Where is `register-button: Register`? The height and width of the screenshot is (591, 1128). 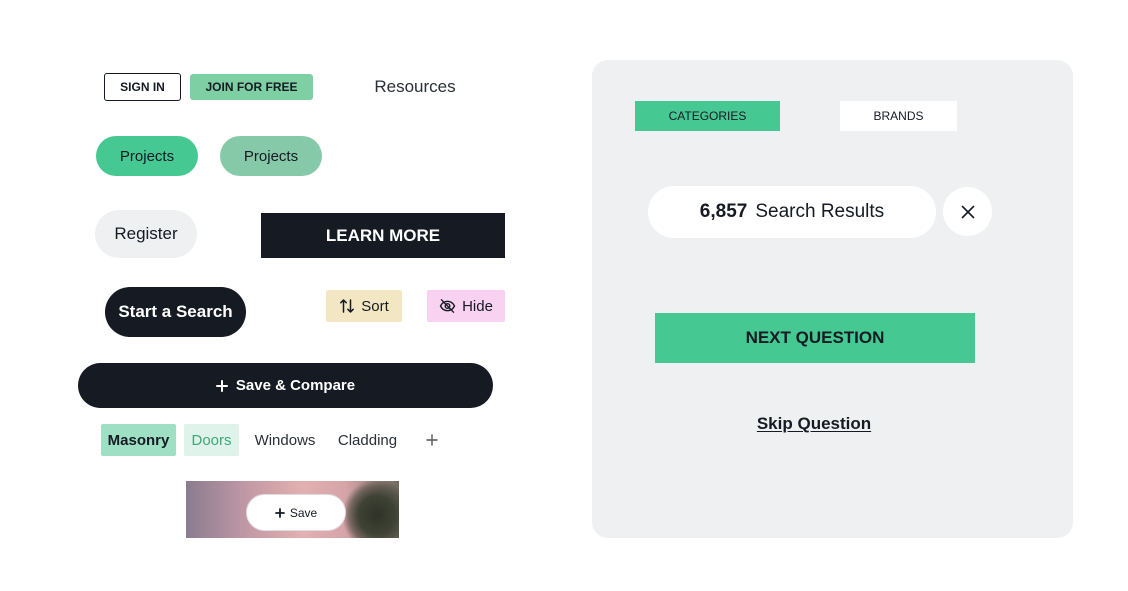 register-button: Register is located at coordinates (146, 234).